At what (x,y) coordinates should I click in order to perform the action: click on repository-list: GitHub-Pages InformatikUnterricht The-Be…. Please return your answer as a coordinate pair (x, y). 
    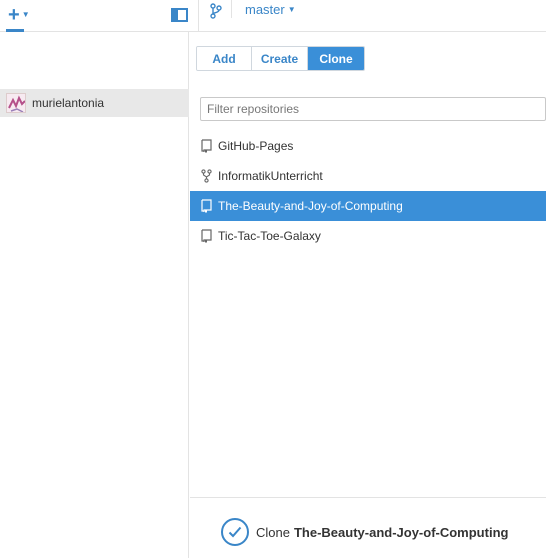
    Looking at the image, I should click on (368, 191).